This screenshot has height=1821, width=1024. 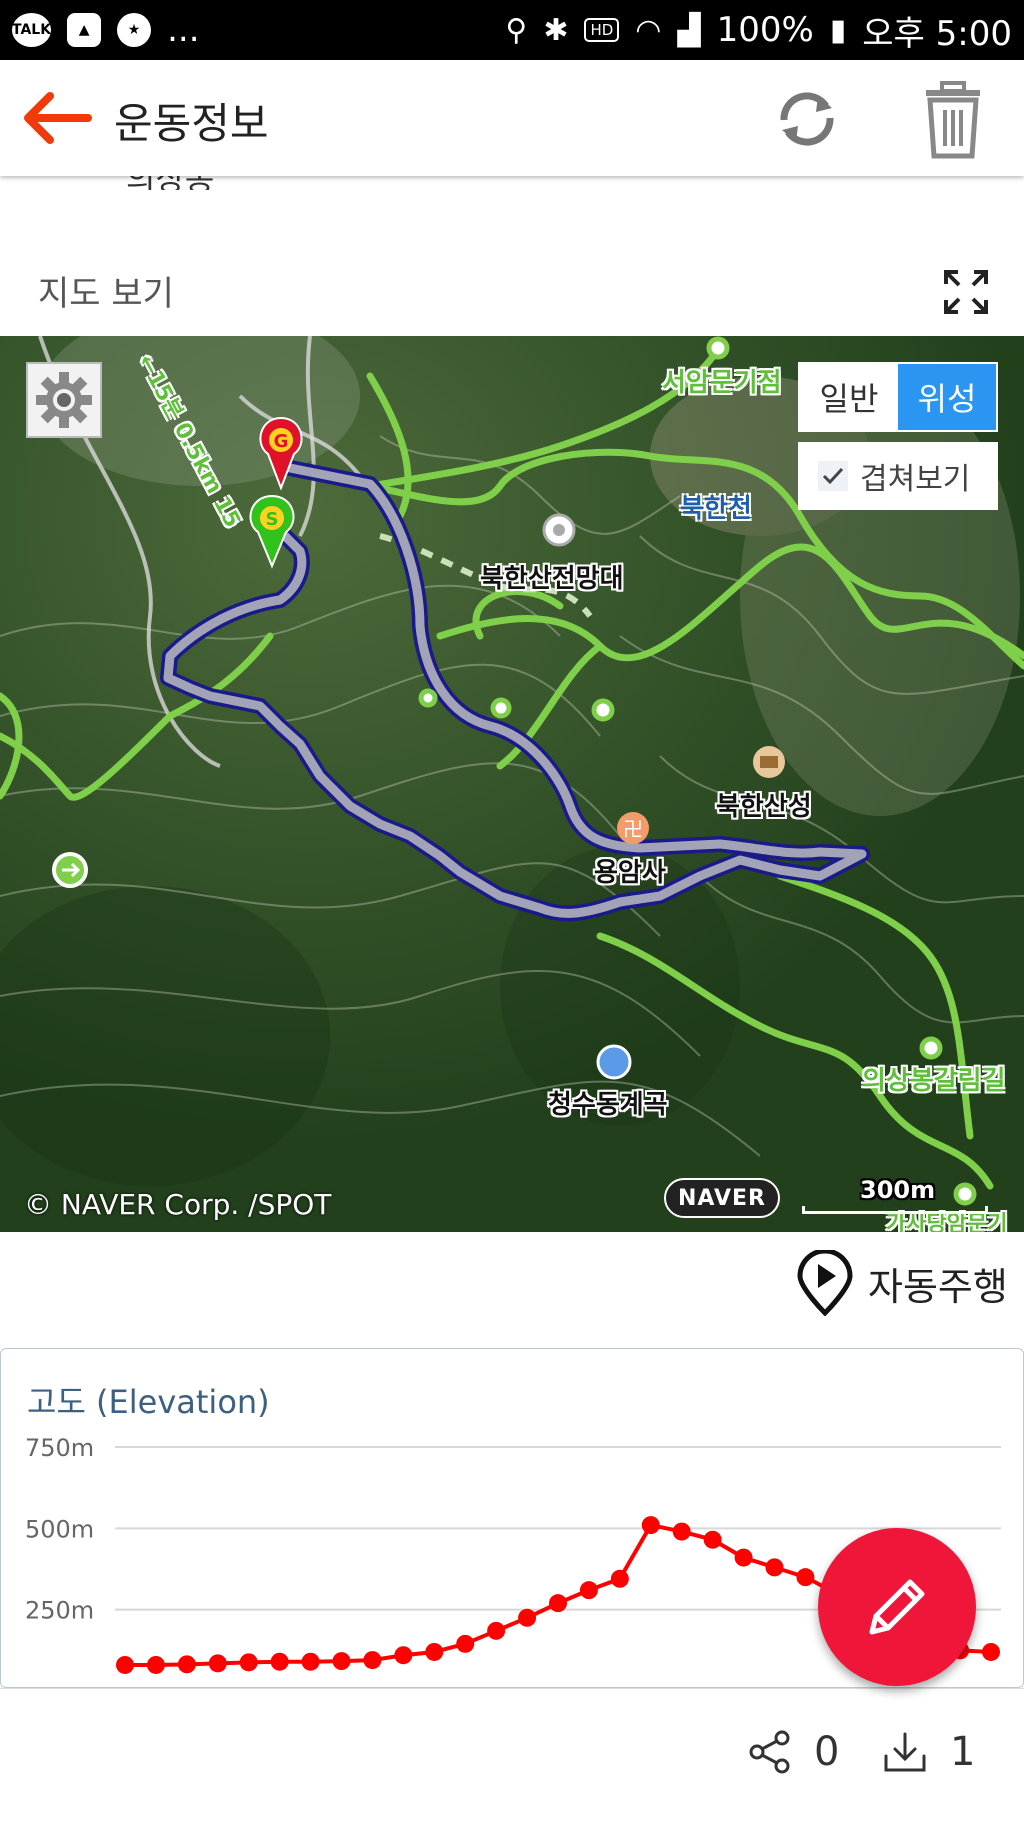 I want to click on gallery-notification-icon: ▲, so click(x=84, y=30).